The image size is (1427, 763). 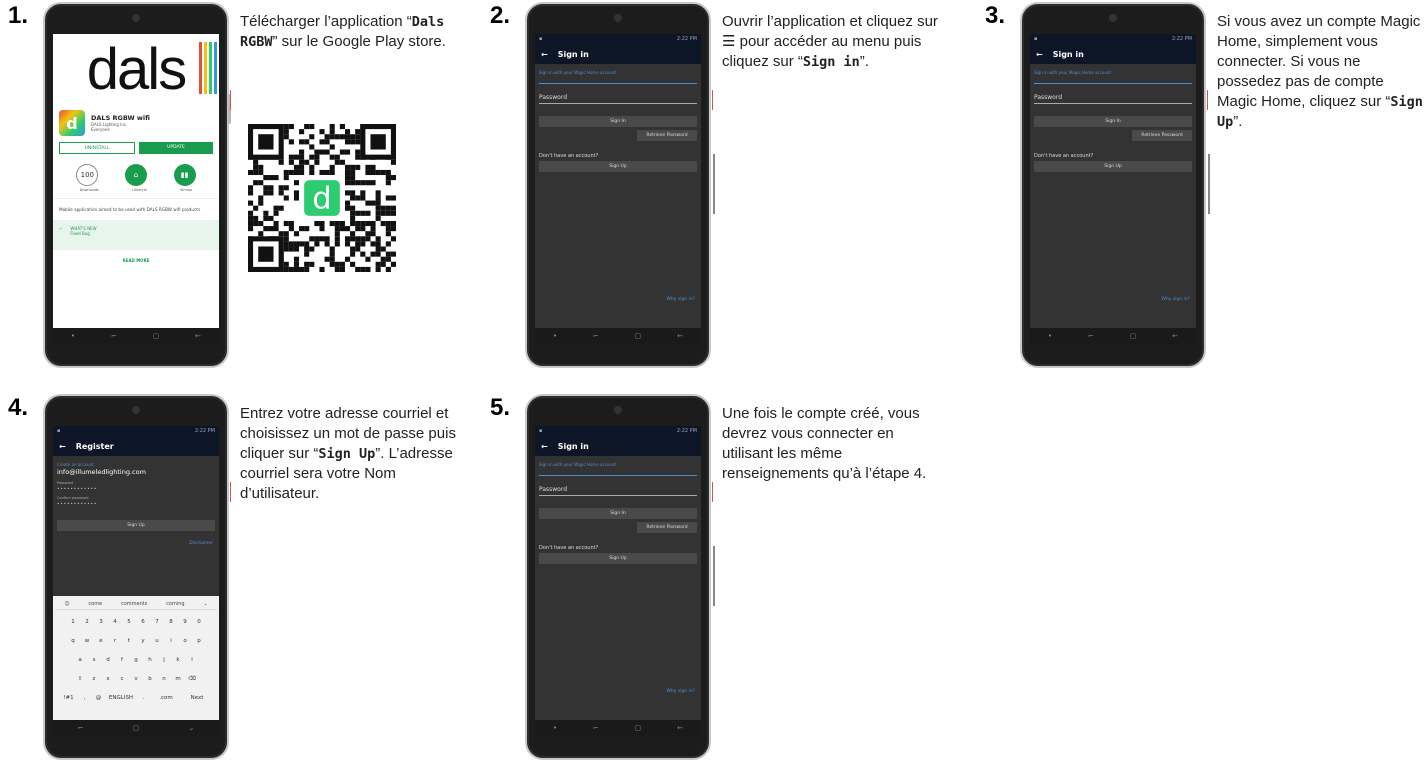 I want to click on keyboard-key: z, so click(x=94, y=678).